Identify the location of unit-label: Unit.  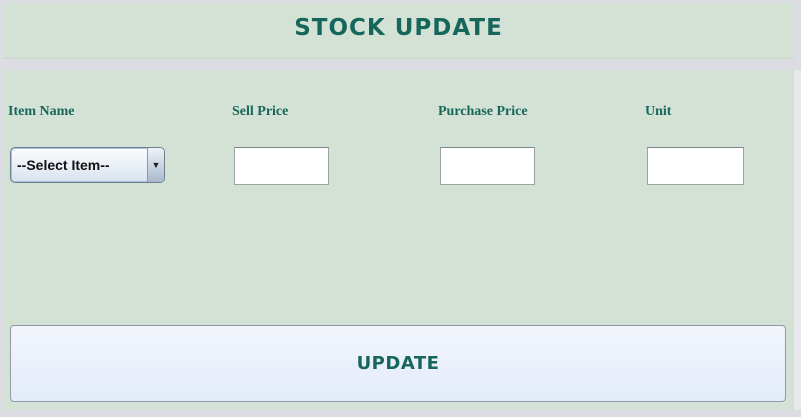
(658, 111).